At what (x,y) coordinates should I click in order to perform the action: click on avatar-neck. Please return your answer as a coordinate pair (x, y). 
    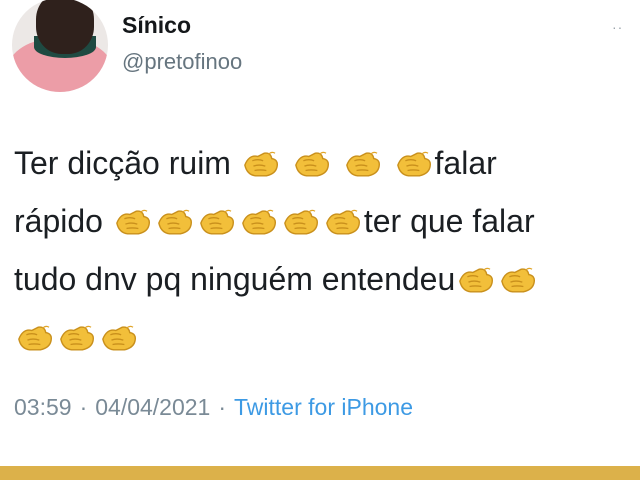
    Looking at the image, I should click on (65, 27).